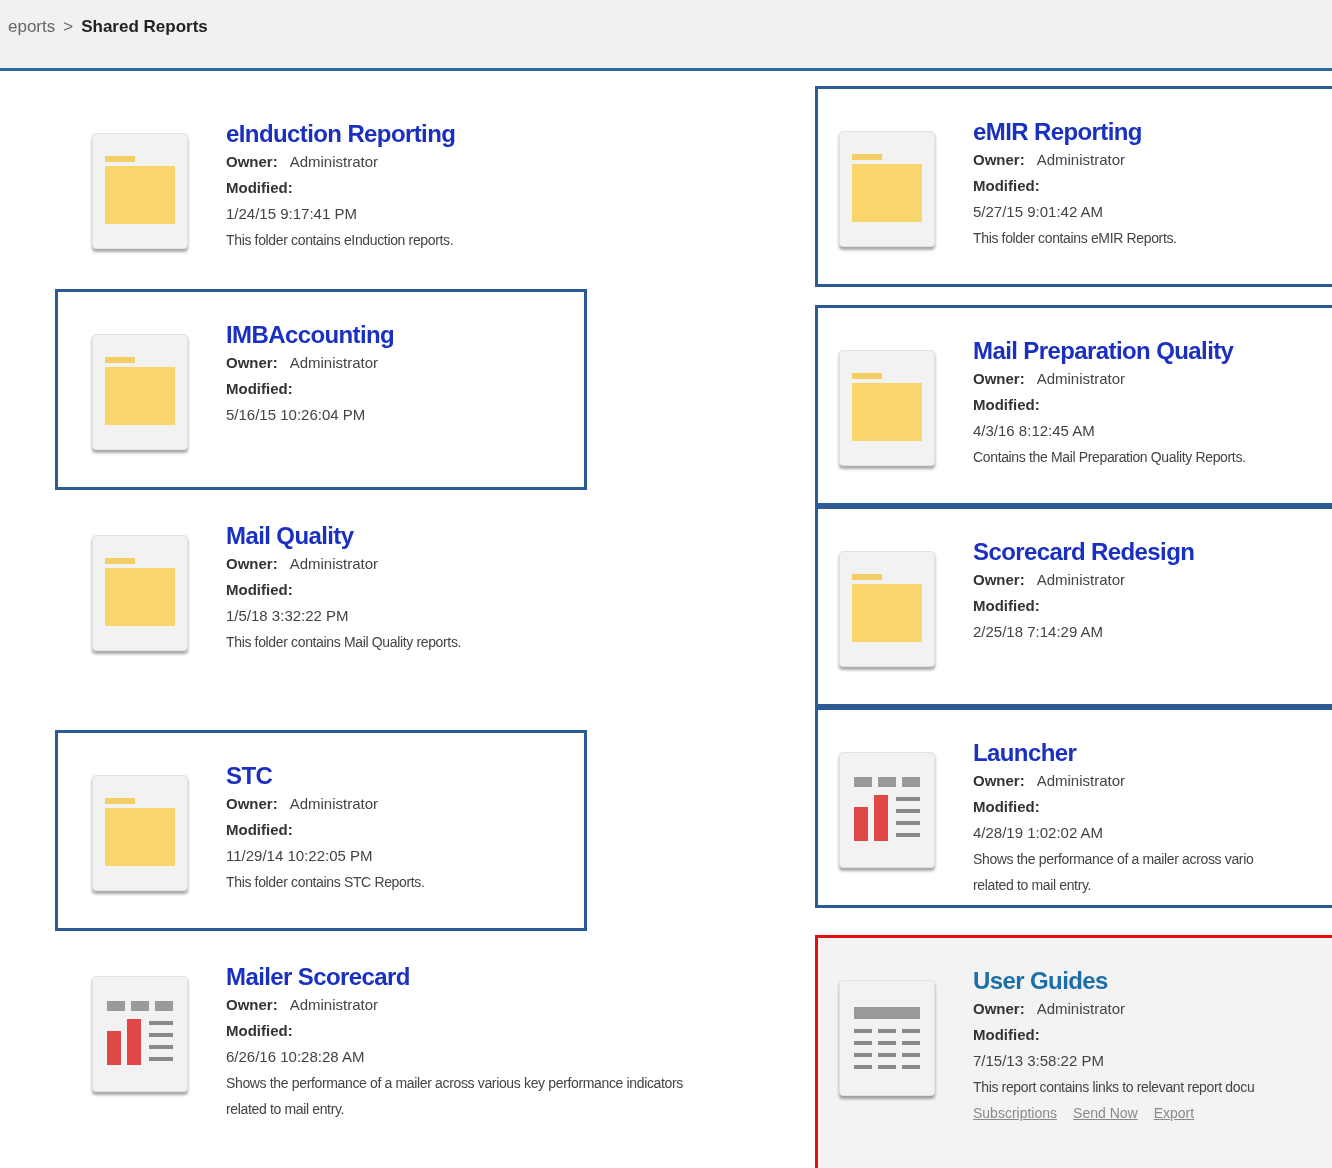 The width and height of the screenshot is (1332, 1168). Describe the element at coordinates (1113, 753) in the screenshot. I see `item-title: Launcher` at that location.